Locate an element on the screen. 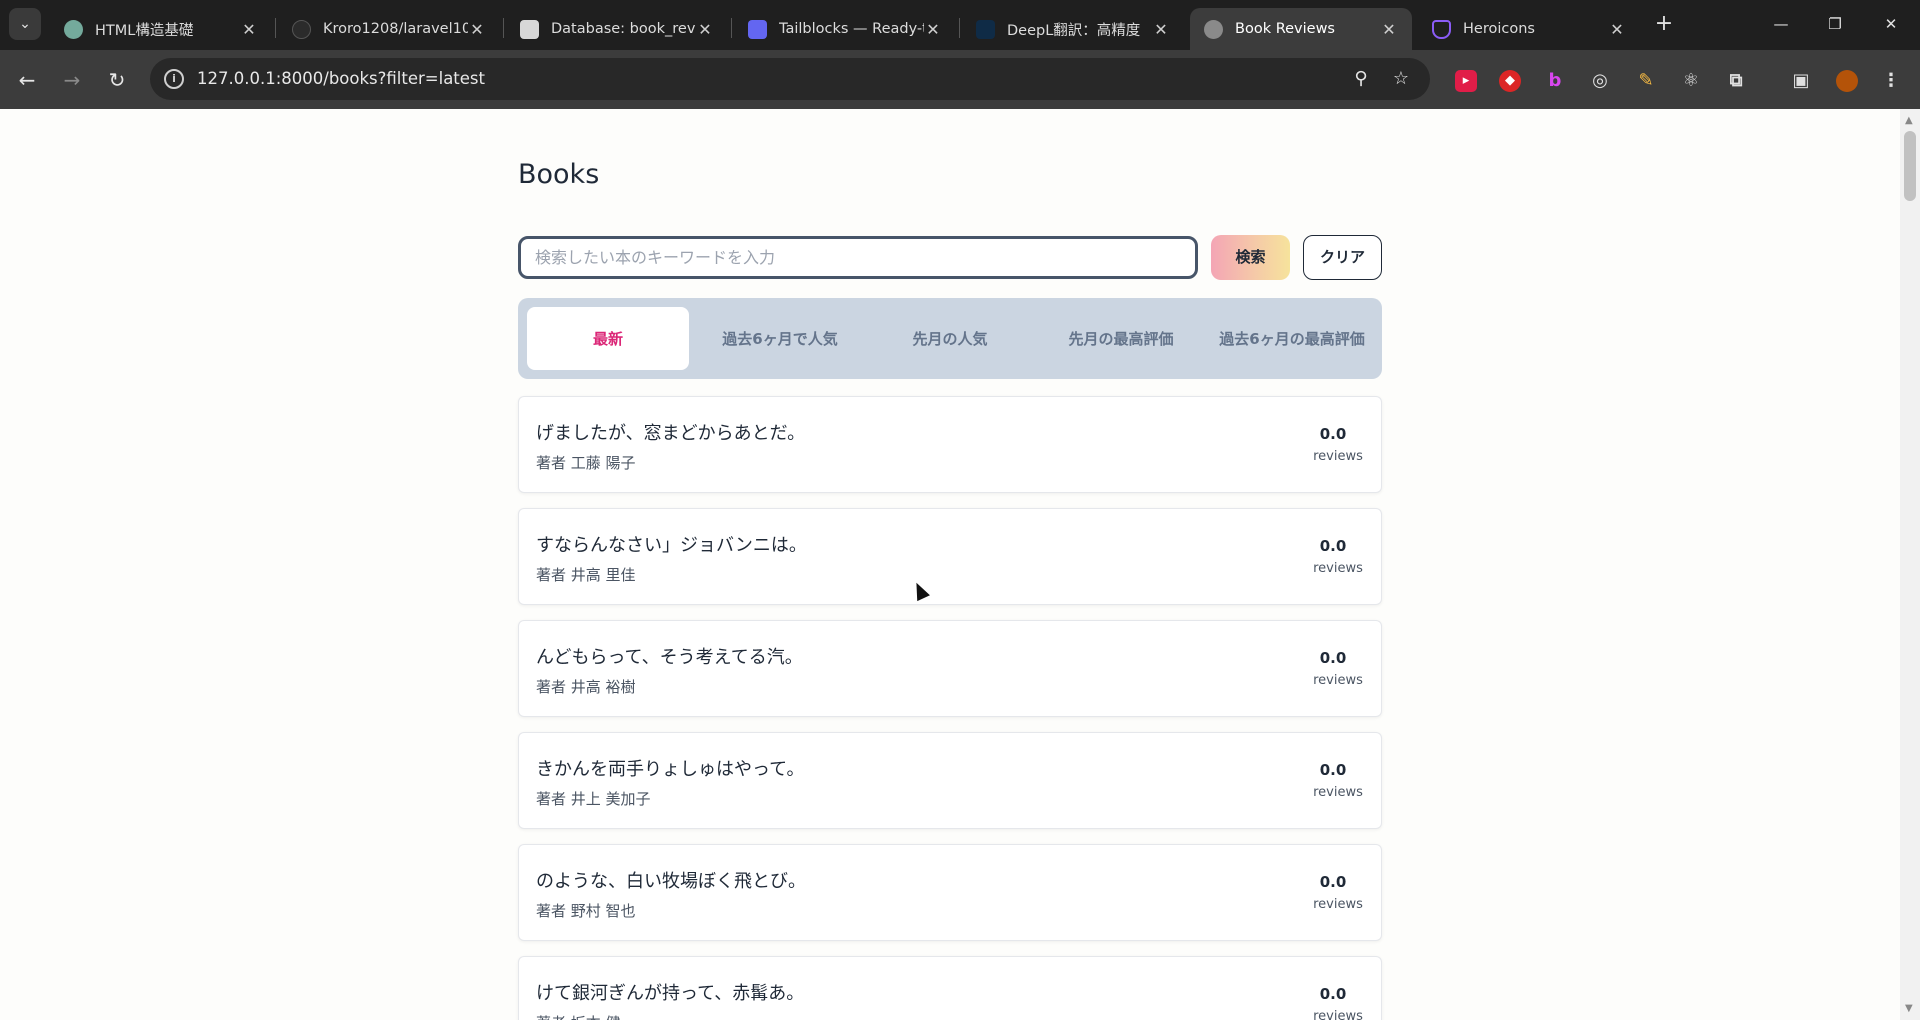  tab-github: Kroro1208/laravel10 ✕ is located at coordinates (389, 29).